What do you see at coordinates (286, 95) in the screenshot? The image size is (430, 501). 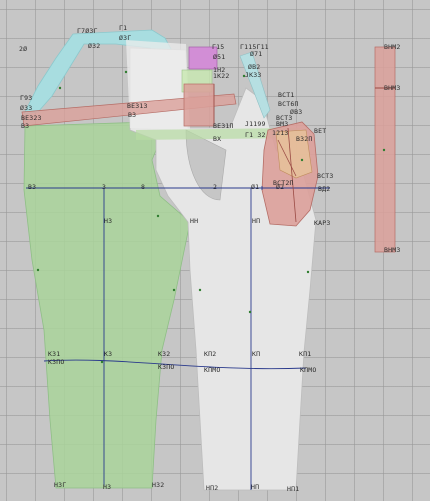 I see `point-label: ВСТ1` at bounding box center [286, 95].